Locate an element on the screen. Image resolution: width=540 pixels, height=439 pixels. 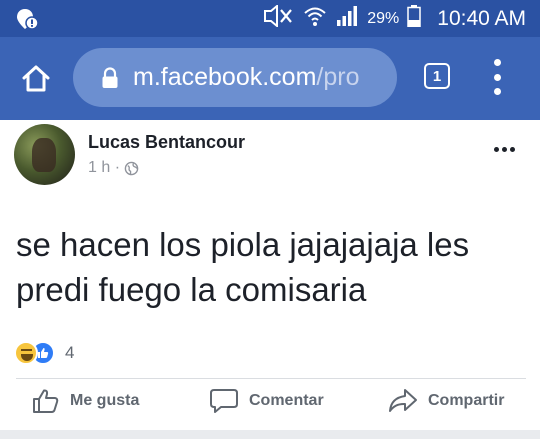
avatar is located at coordinates (44, 154).